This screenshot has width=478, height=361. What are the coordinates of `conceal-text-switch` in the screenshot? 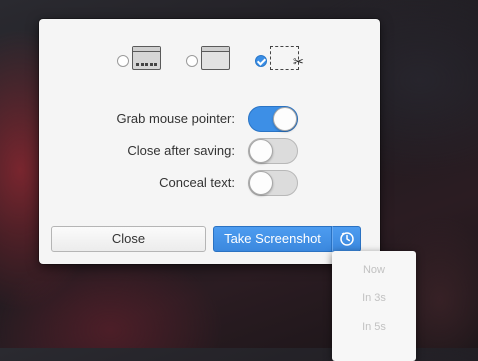 It's located at (273, 183).